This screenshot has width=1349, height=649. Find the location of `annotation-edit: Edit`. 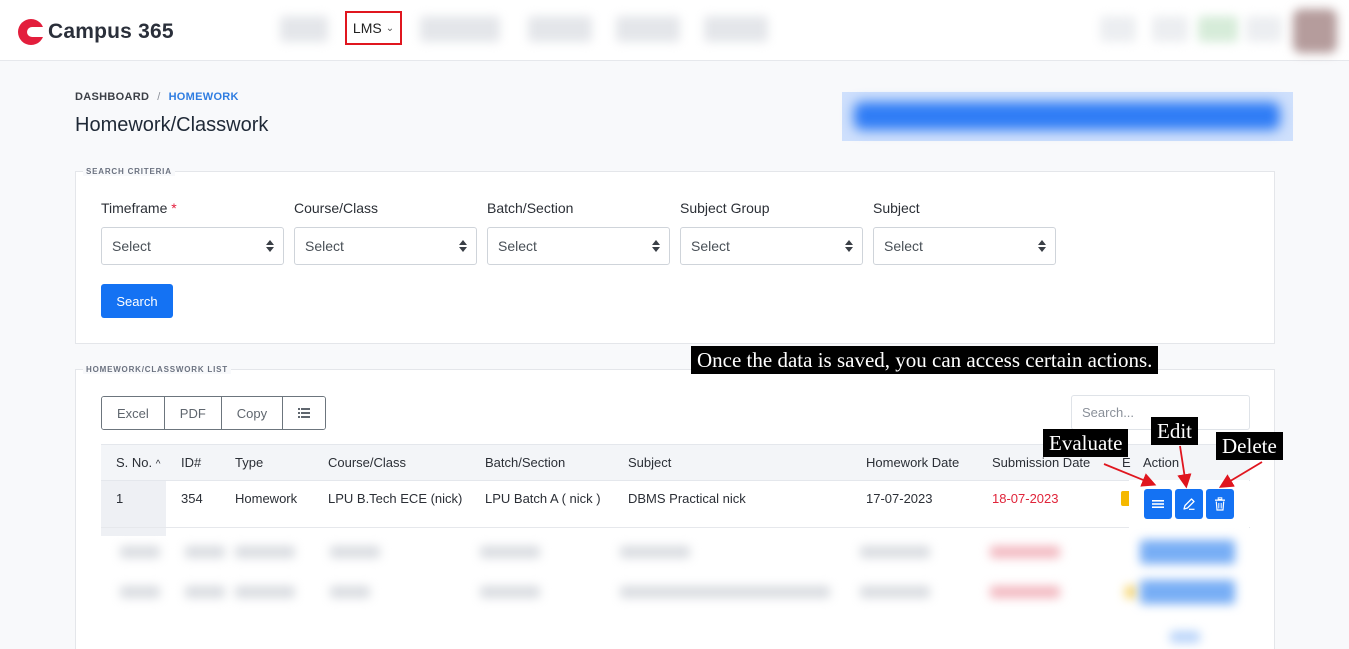

annotation-edit: Edit is located at coordinates (1174, 431).